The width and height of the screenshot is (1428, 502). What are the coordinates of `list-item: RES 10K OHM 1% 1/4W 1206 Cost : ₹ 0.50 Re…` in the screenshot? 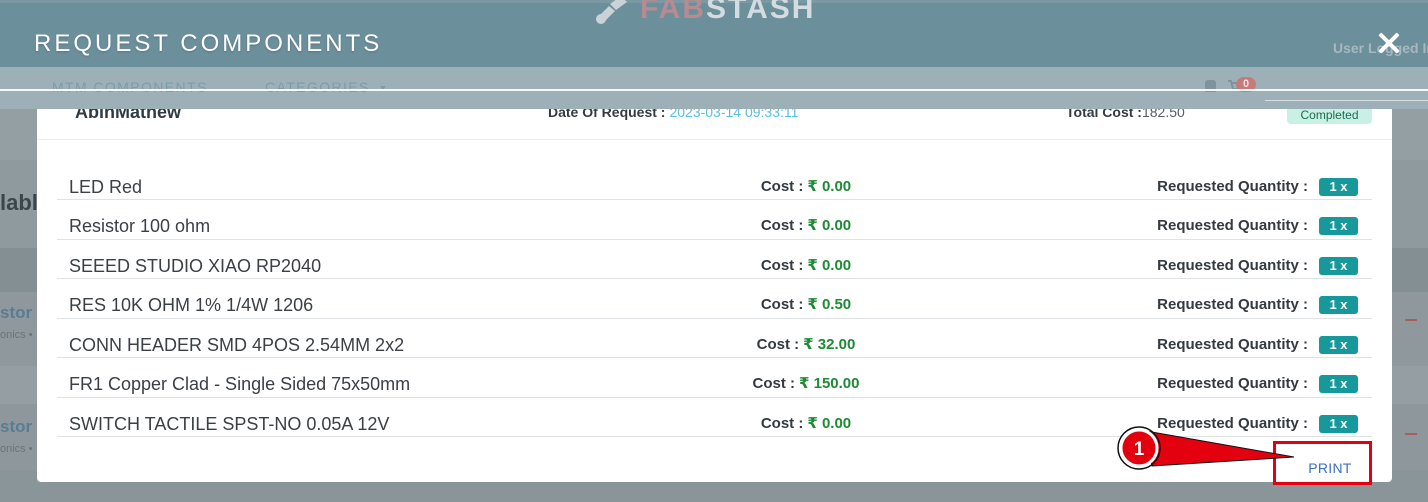 It's located at (714, 299).